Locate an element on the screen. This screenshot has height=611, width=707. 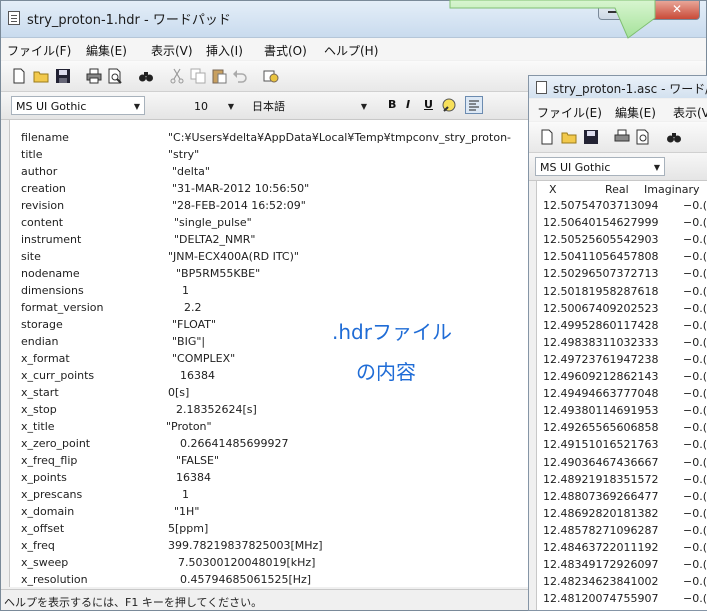
field-key: author is located at coordinates (39, 171).